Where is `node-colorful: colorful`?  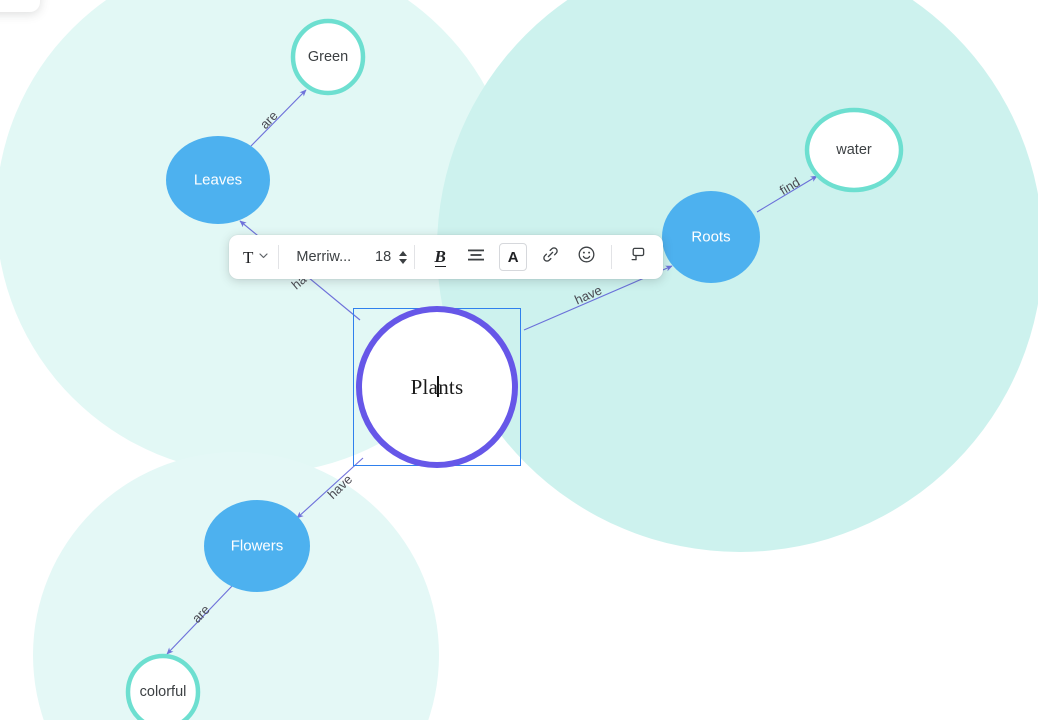
node-colorful: colorful is located at coordinates (163, 686).